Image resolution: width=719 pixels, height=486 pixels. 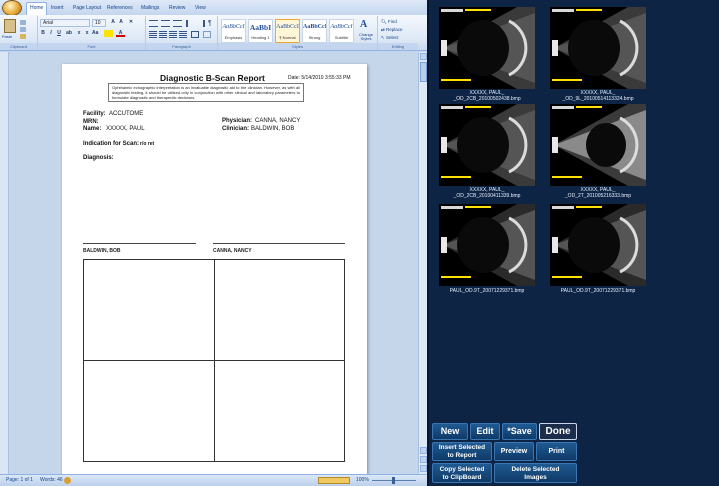 What do you see at coordinates (67, 480) in the screenshot?
I see `proofing-icon` at bounding box center [67, 480].